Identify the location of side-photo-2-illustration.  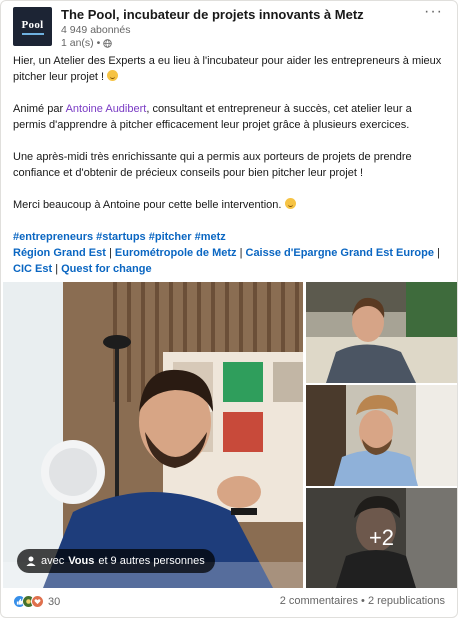
(381, 435).